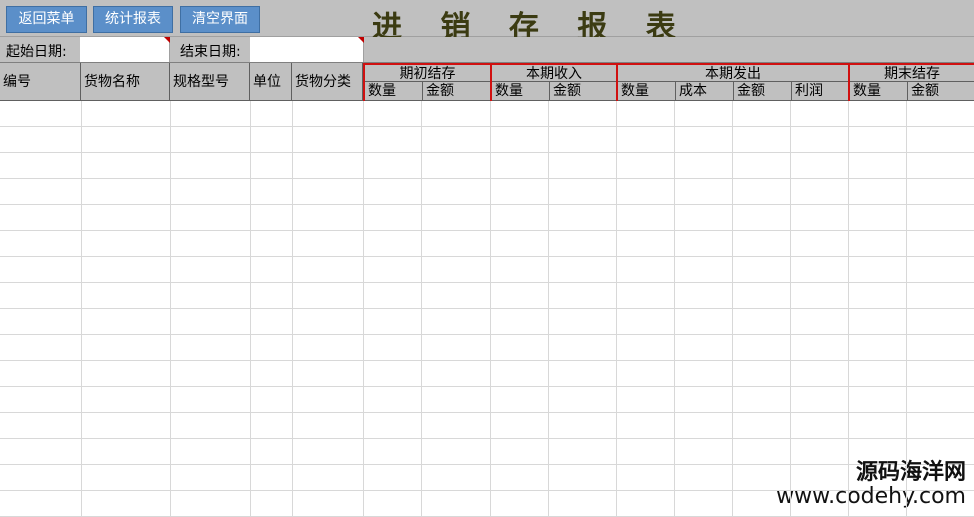 This screenshot has width=974, height=517. What do you see at coordinates (809, 91) in the screenshot?
I see `subheader-outgoing-profit: 利润` at bounding box center [809, 91].